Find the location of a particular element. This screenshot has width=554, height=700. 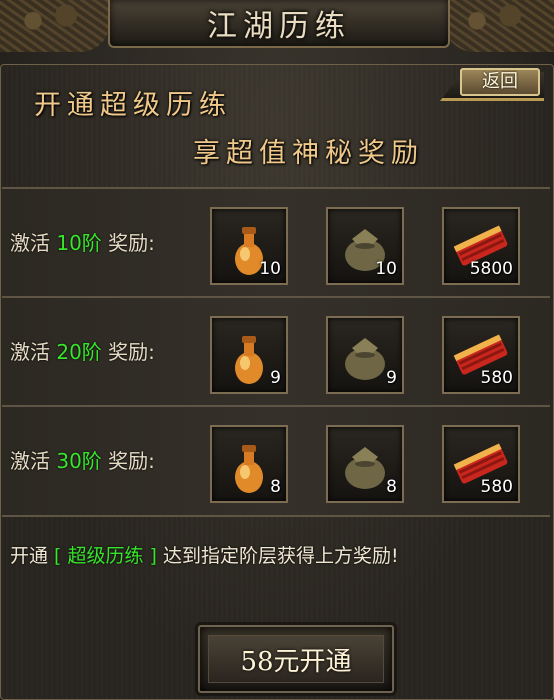

back-button: 返回 is located at coordinates (492, 83).